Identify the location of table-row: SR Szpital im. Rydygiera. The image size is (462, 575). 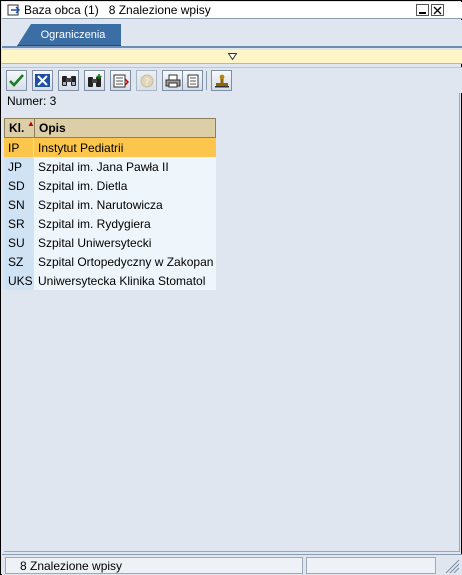
(110, 223).